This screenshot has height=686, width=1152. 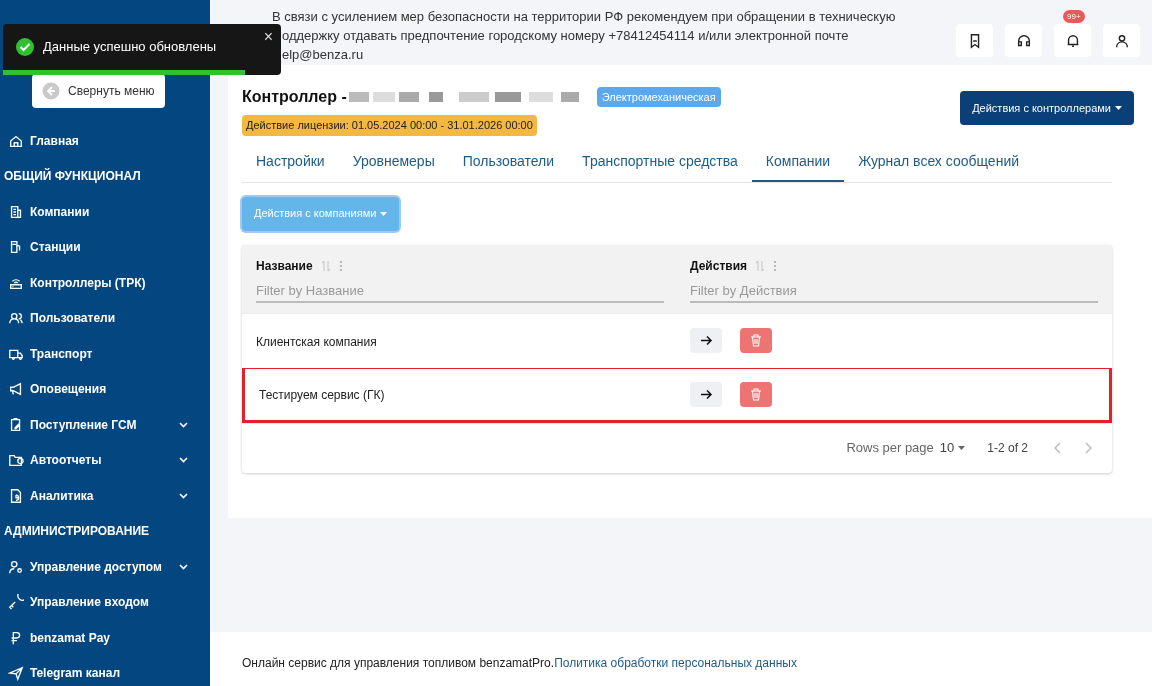 I want to click on close-button: ×, so click(x=268, y=37).